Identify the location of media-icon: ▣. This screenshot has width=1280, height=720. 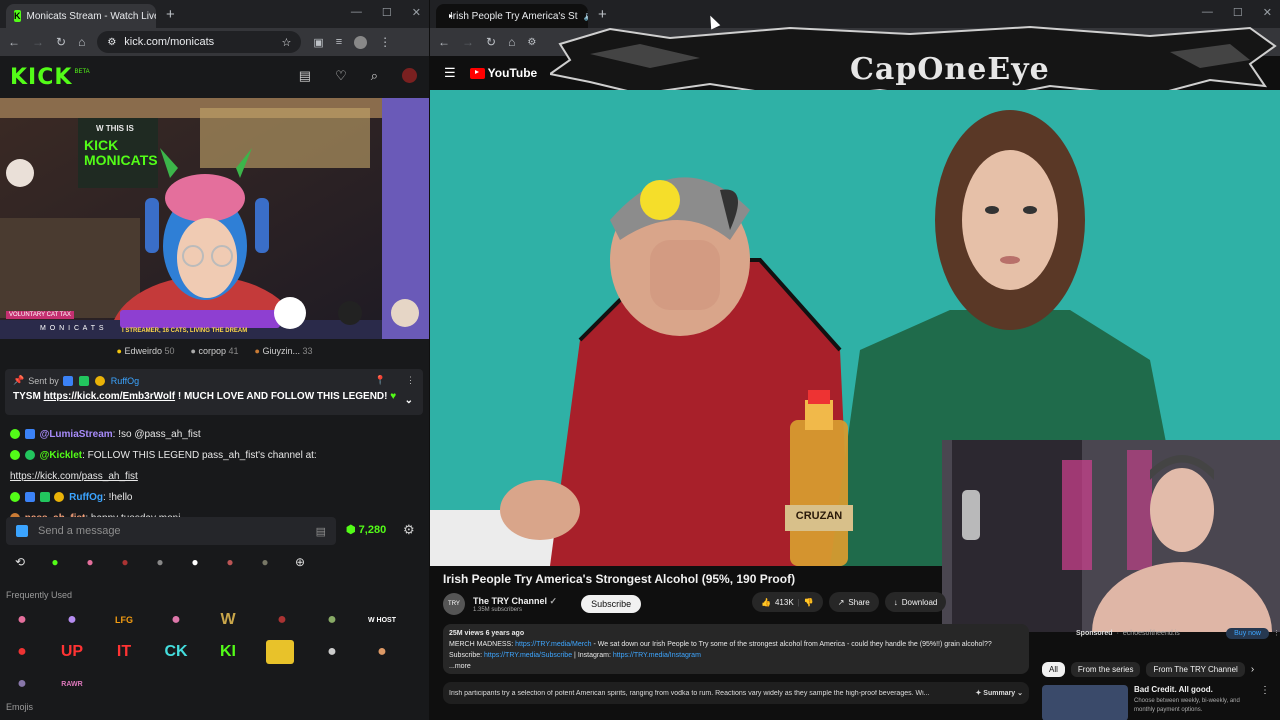
(318, 42).